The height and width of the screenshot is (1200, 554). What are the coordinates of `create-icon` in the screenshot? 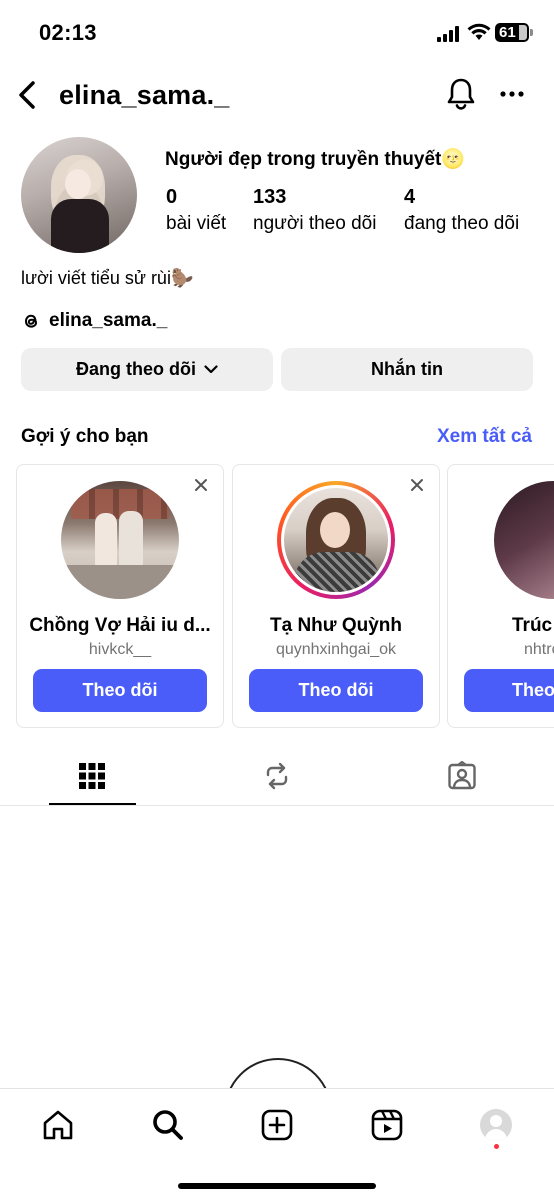 It's located at (277, 1125).